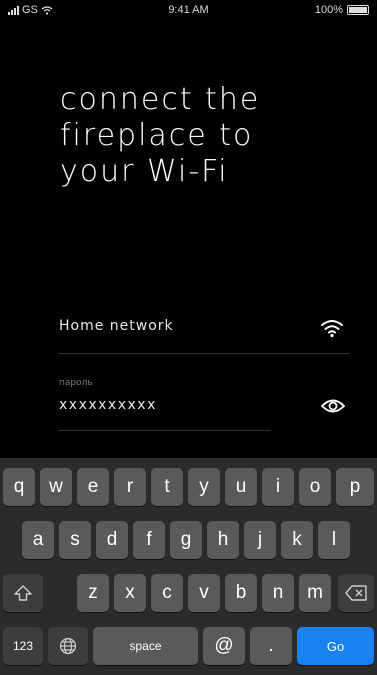 The image size is (377, 675). I want to click on key-z: z, so click(93, 593).